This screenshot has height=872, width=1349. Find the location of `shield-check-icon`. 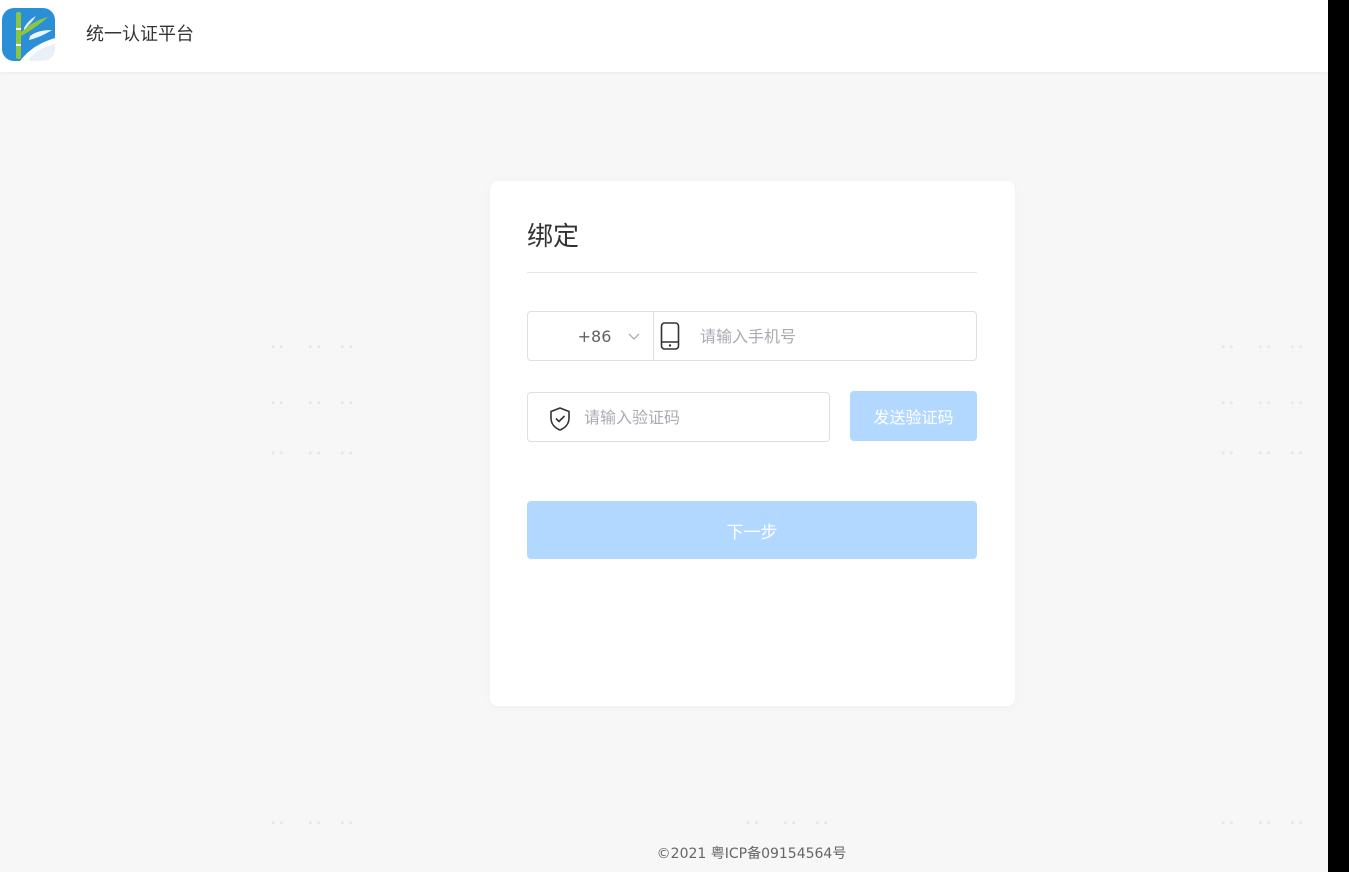

shield-check-icon is located at coordinates (560, 421).